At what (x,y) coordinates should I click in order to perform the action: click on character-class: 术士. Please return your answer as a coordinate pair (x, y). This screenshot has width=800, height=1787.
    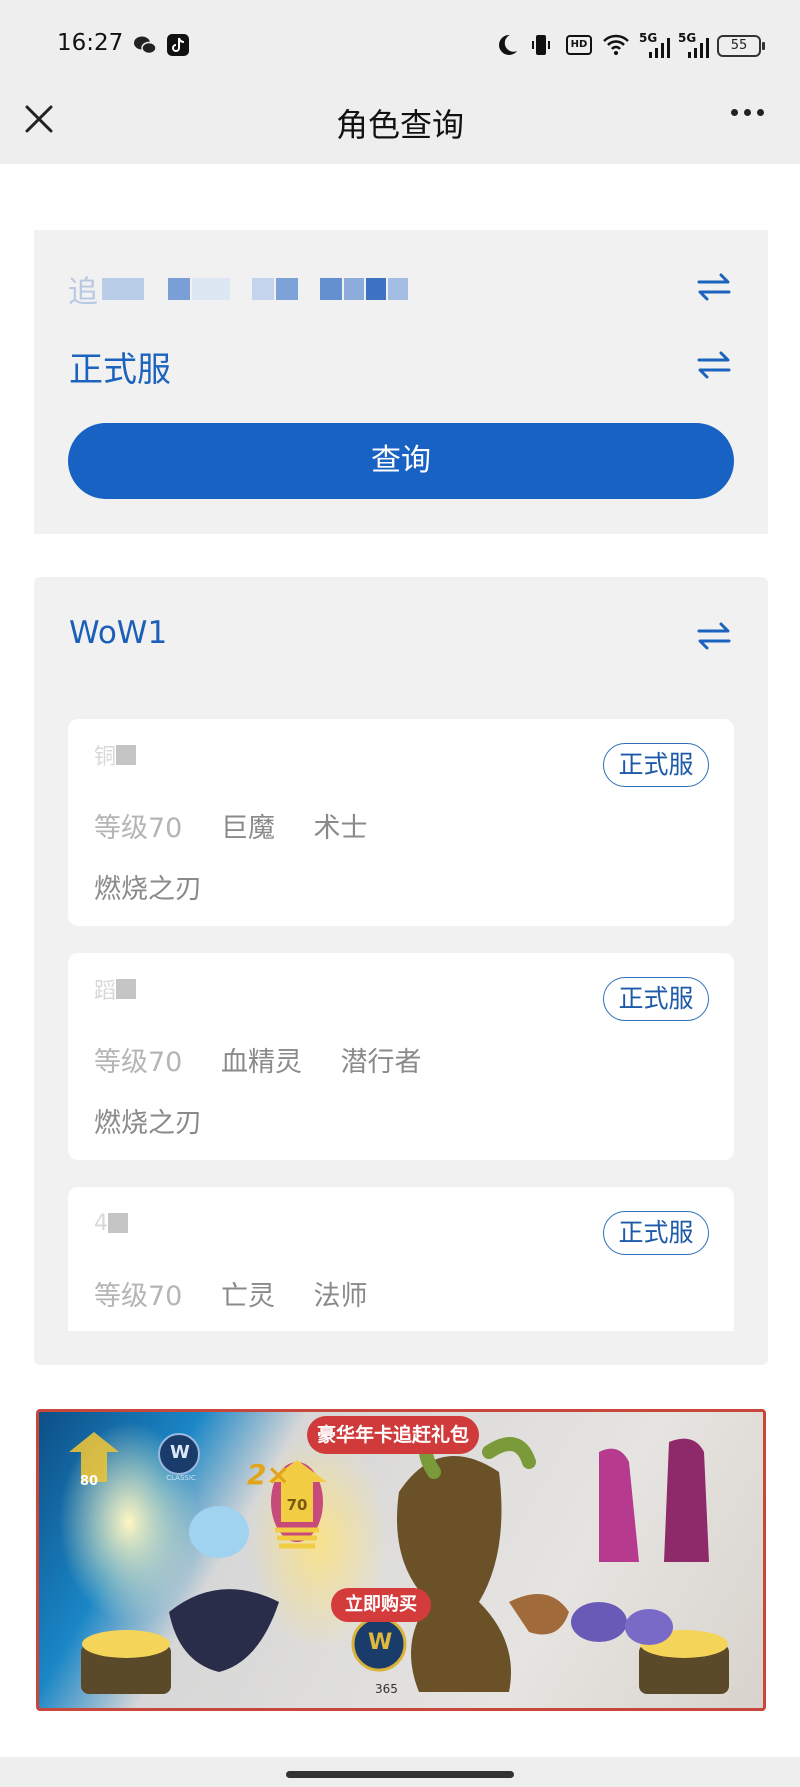
    Looking at the image, I should click on (340, 828).